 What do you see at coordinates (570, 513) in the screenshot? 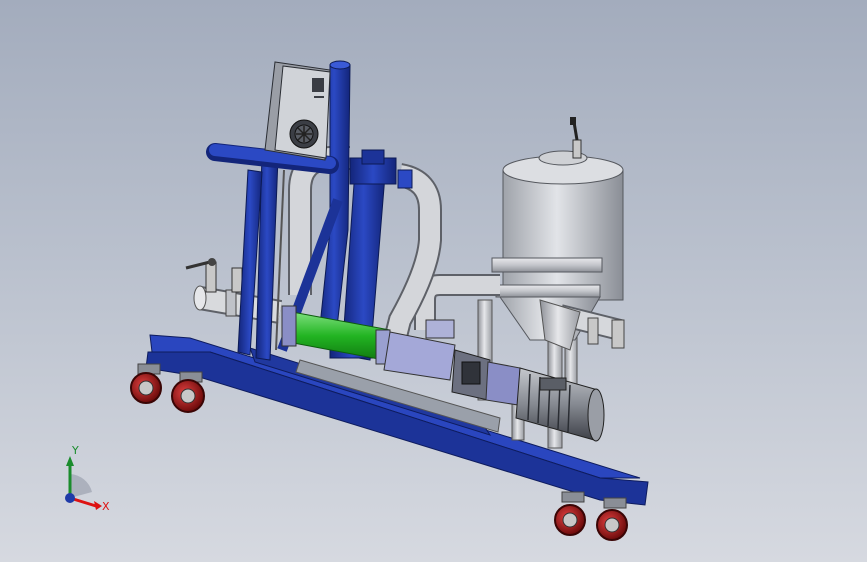
I see `caster-rear-left` at bounding box center [570, 513].